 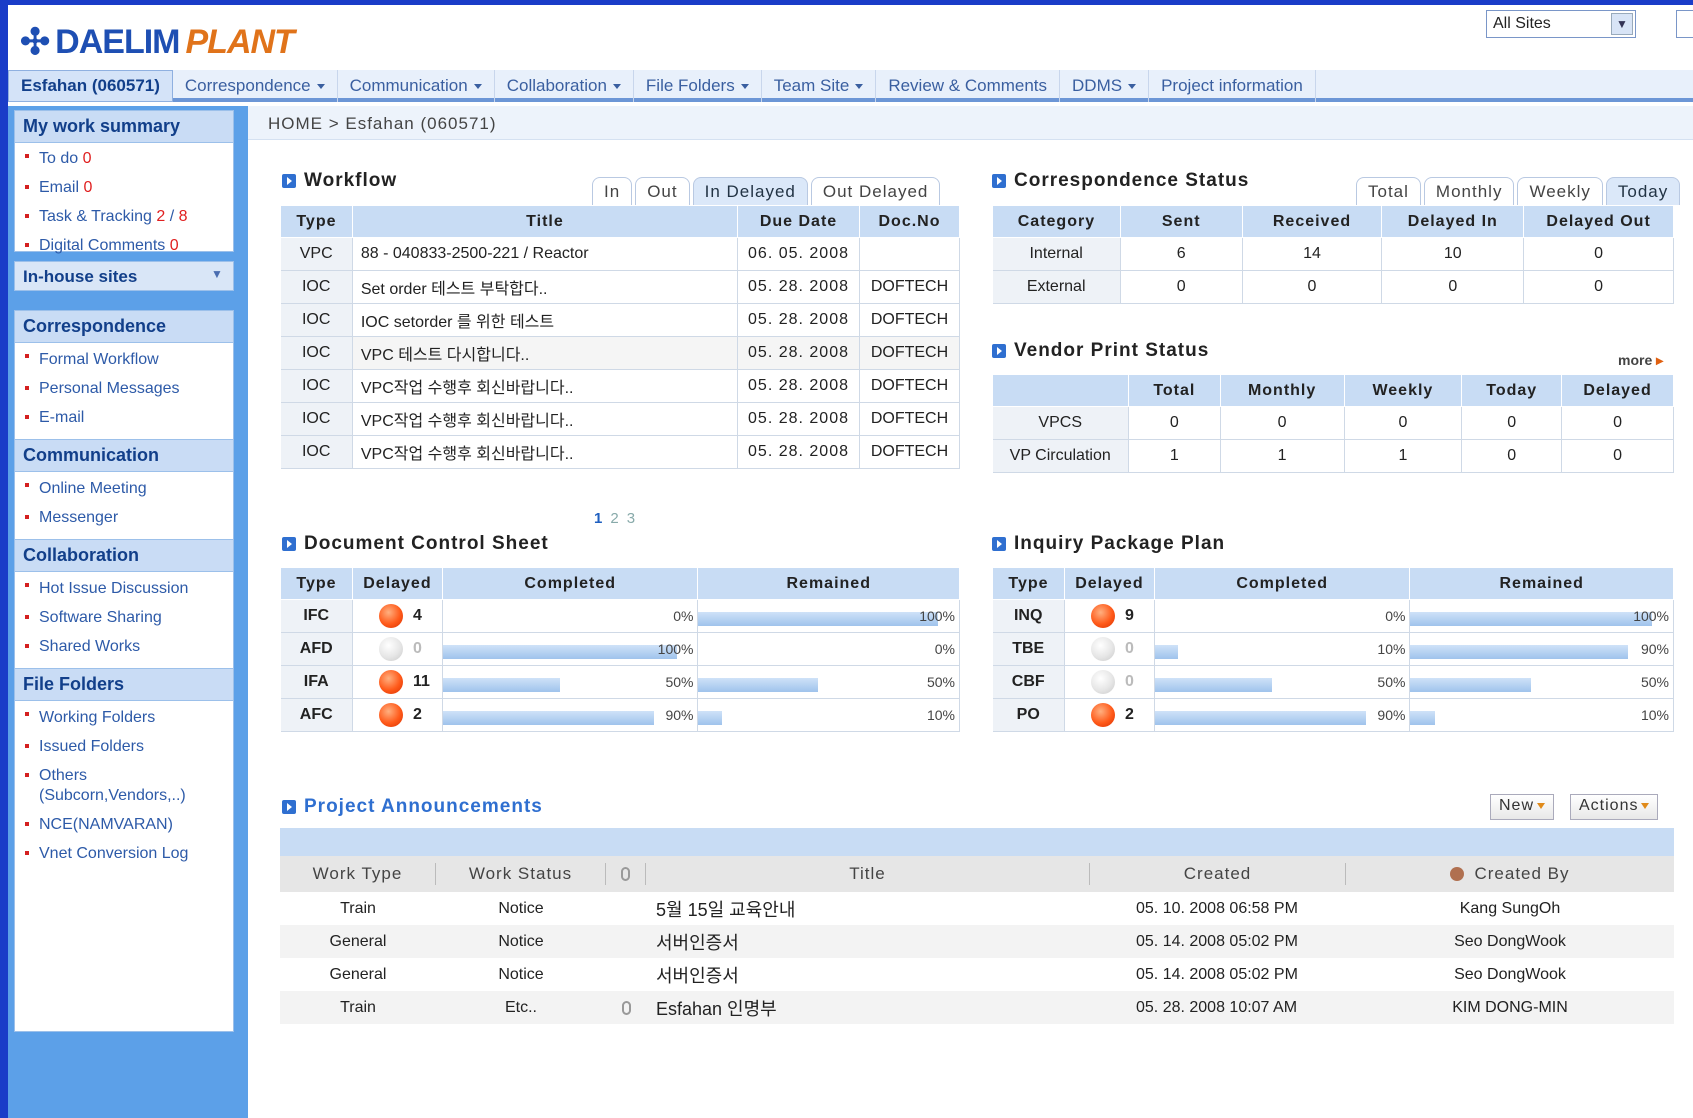 What do you see at coordinates (868, 1007) in the screenshot?
I see `ann-title: Esfahan 인명부` at bounding box center [868, 1007].